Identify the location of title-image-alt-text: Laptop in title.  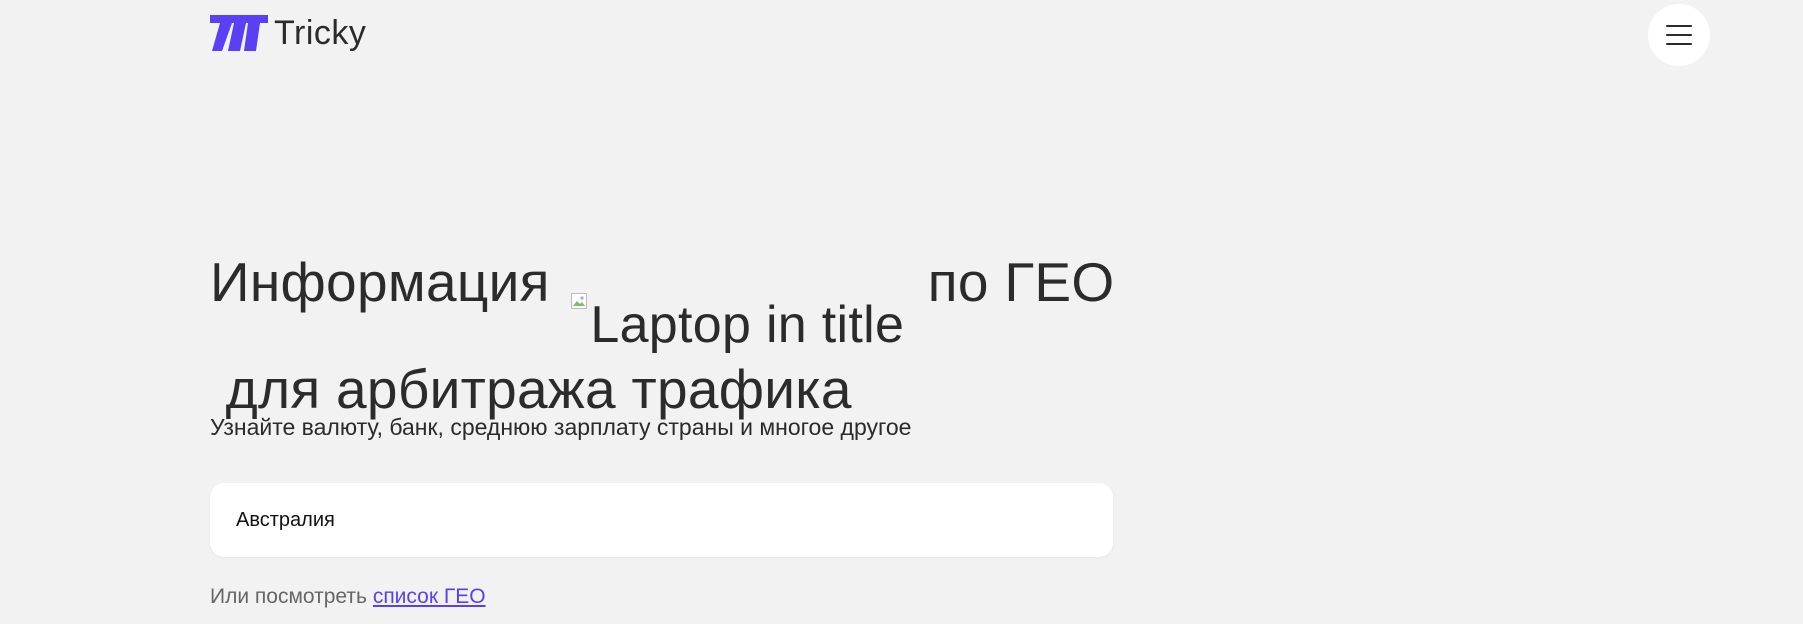
(747, 325).